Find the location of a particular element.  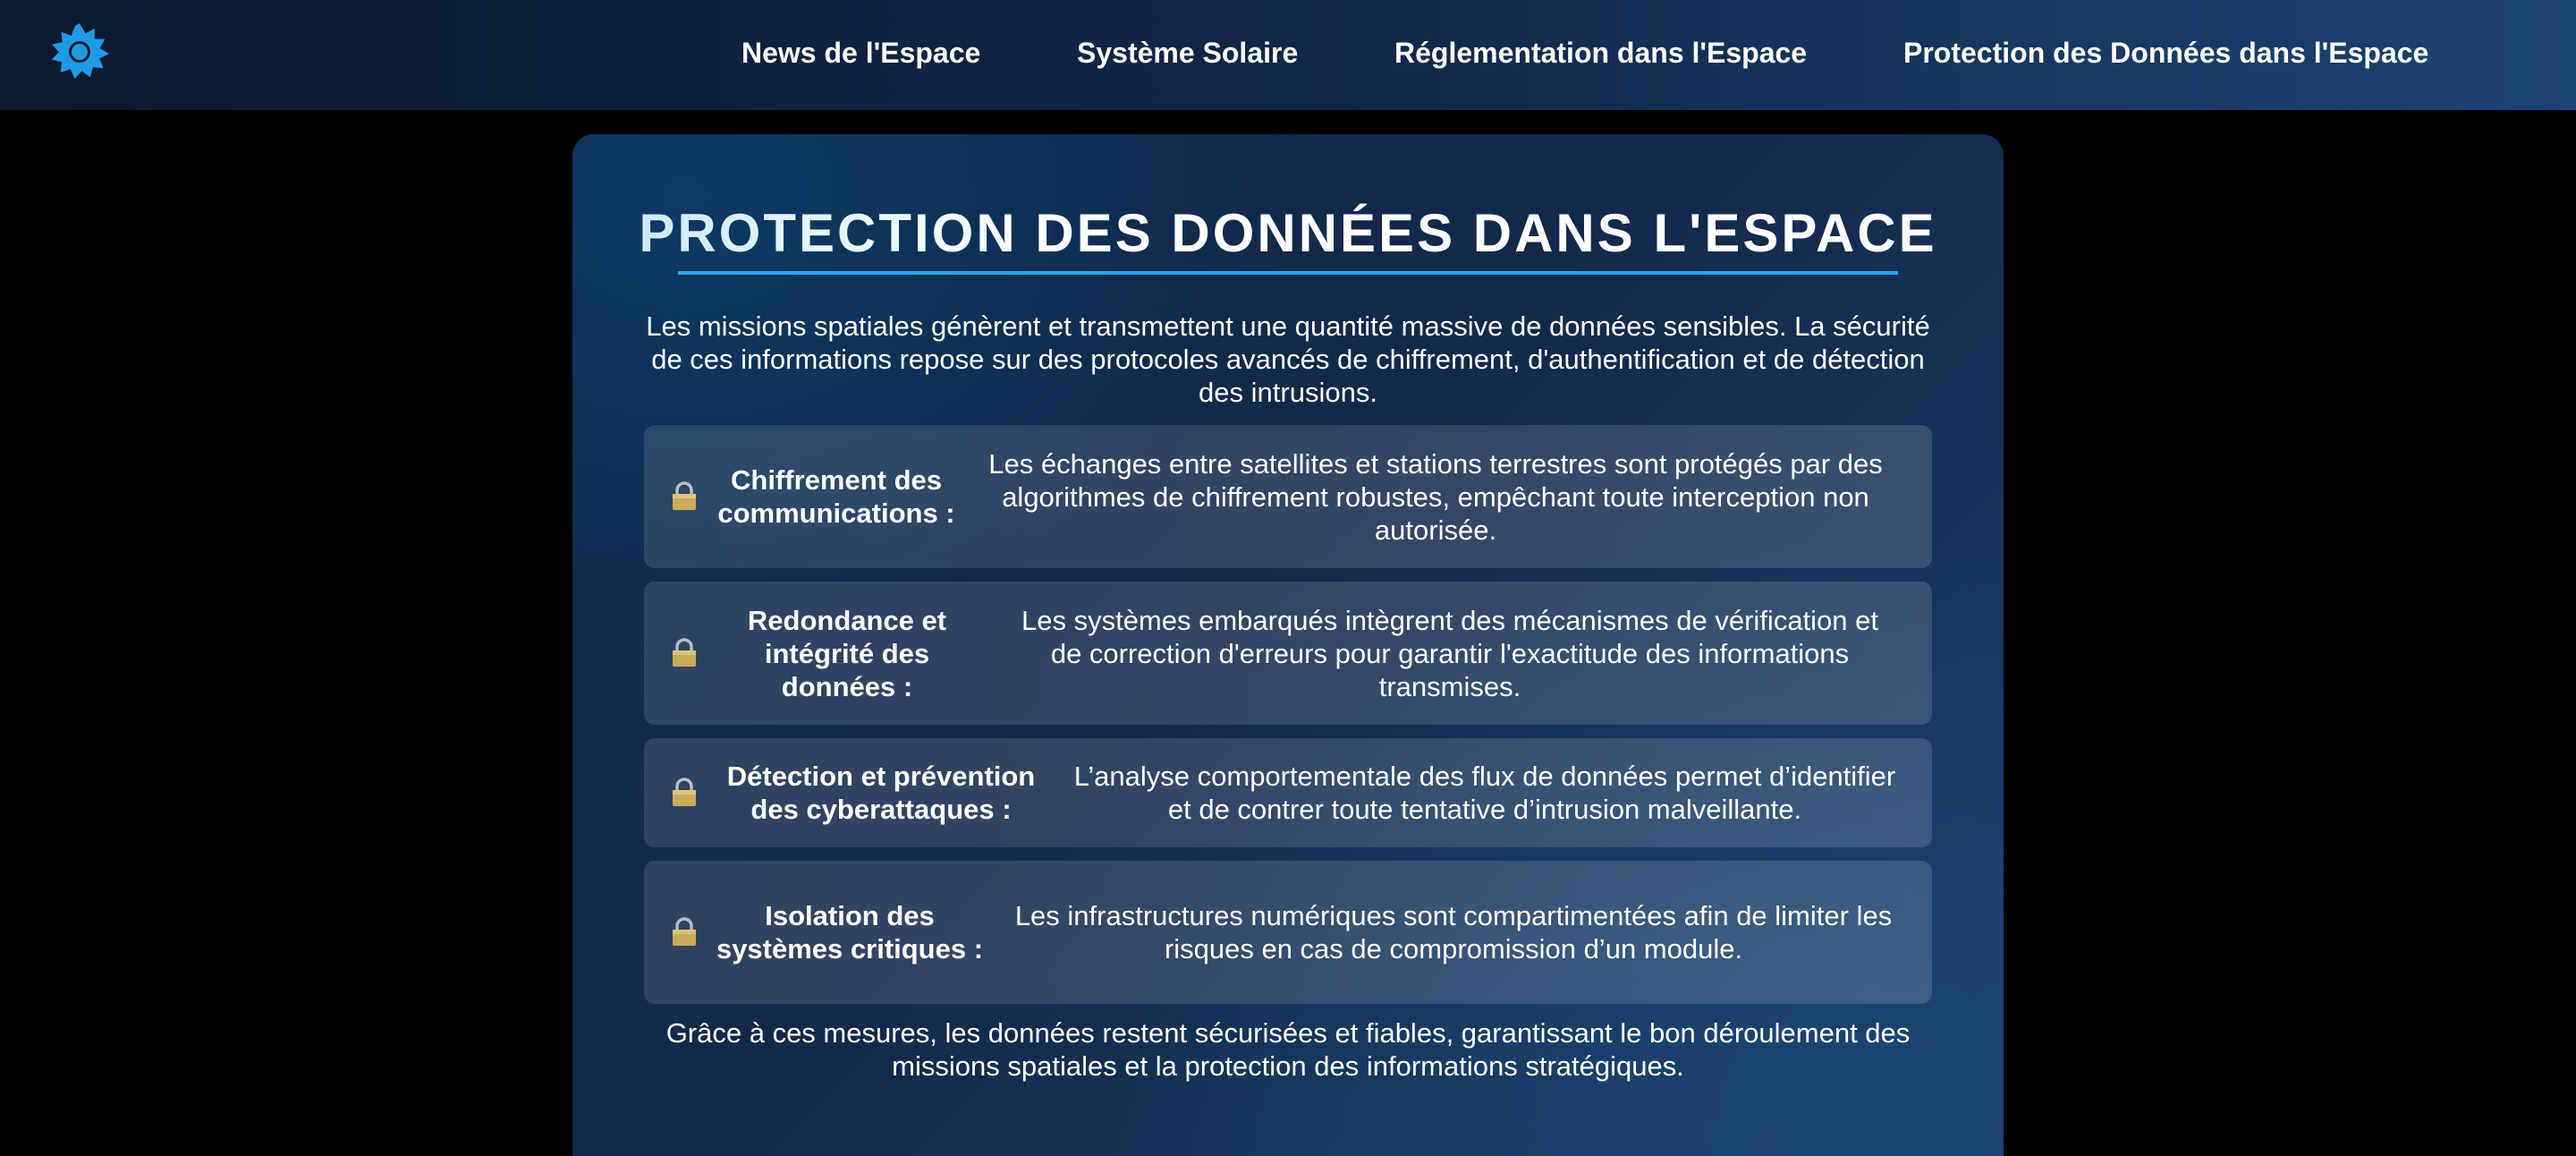

page-title-text: PROTECTION DES DONNÉES DANS L'ESPACE is located at coordinates (1288, 233).